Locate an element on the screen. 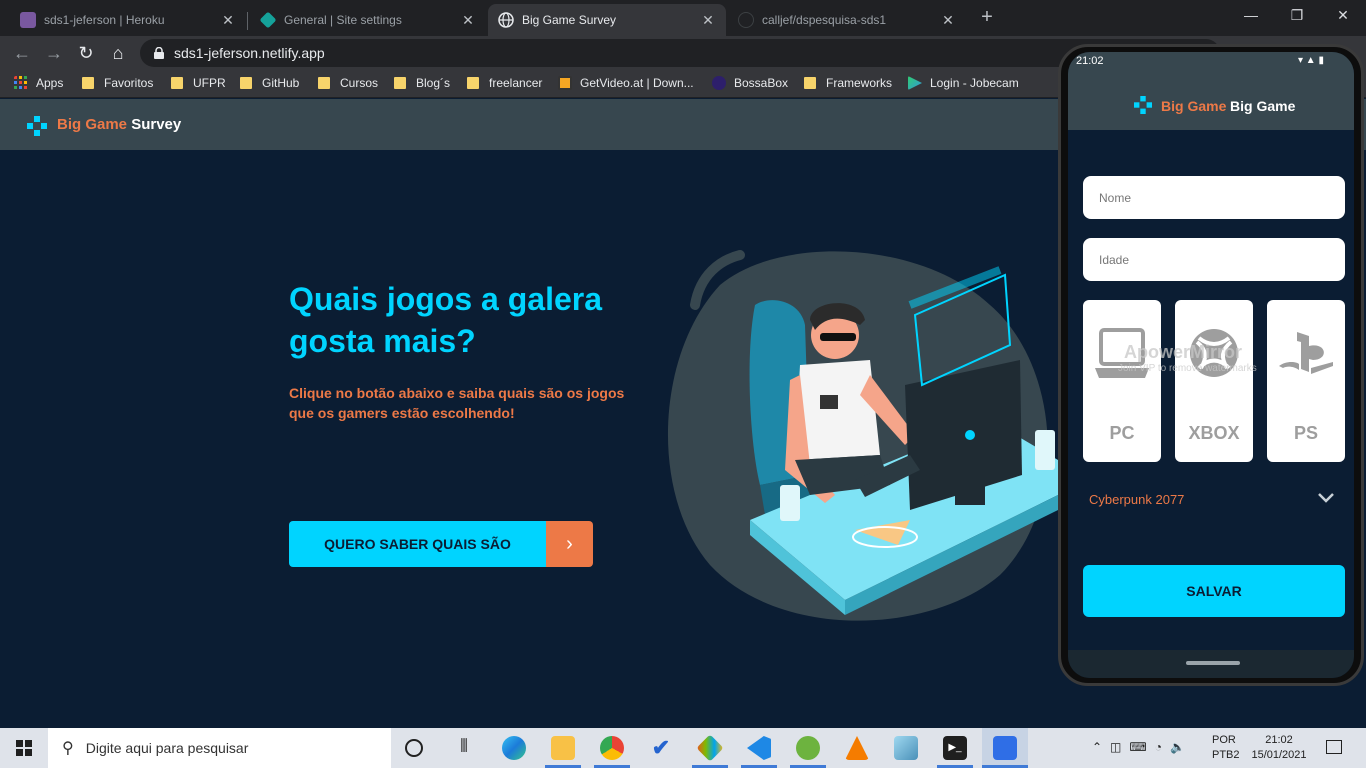 The width and height of the screenshot is (1366, 768). signal-wifi-battery-icon: ▾ ▲ ▮ is located at coordinates (1311, 60).